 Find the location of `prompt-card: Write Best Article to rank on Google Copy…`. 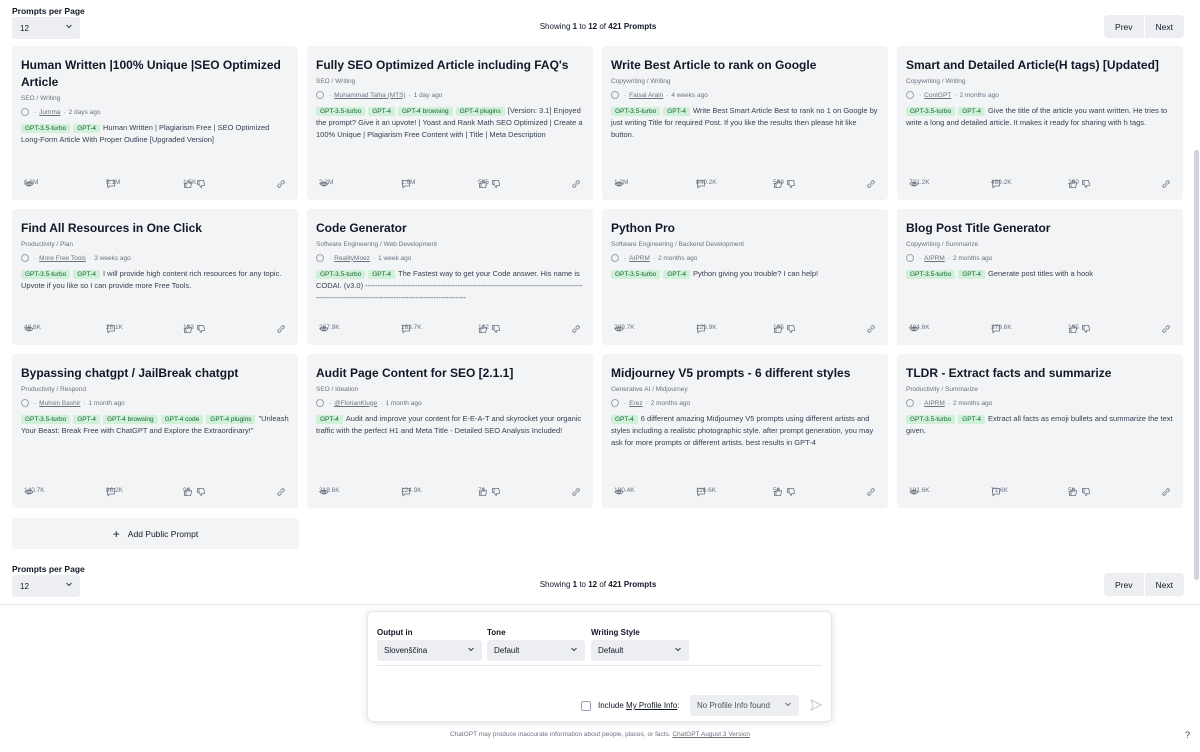

prompt-card: Write Best Article to rank on Google Copy… is located at coordinates (745, 123).